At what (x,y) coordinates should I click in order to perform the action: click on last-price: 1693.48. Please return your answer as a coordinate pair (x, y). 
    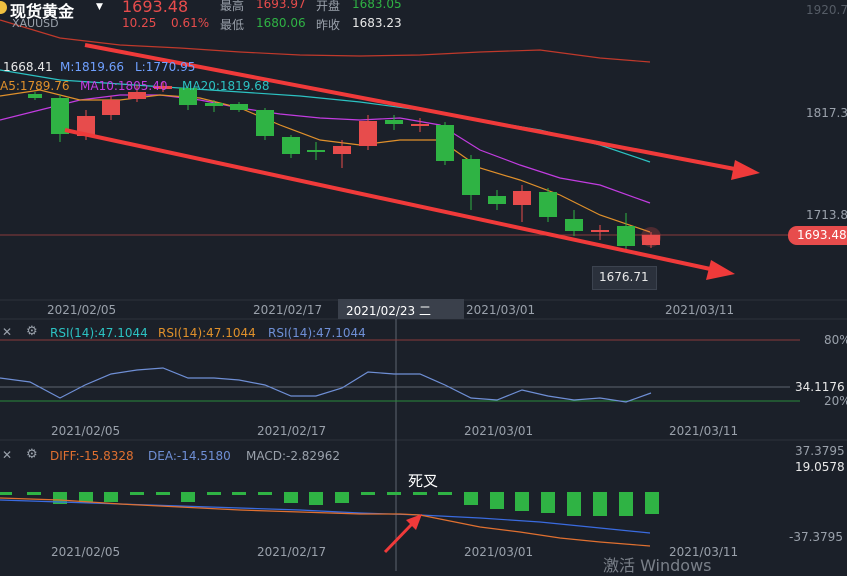
    Looking at the image, I should click on (155, 8).